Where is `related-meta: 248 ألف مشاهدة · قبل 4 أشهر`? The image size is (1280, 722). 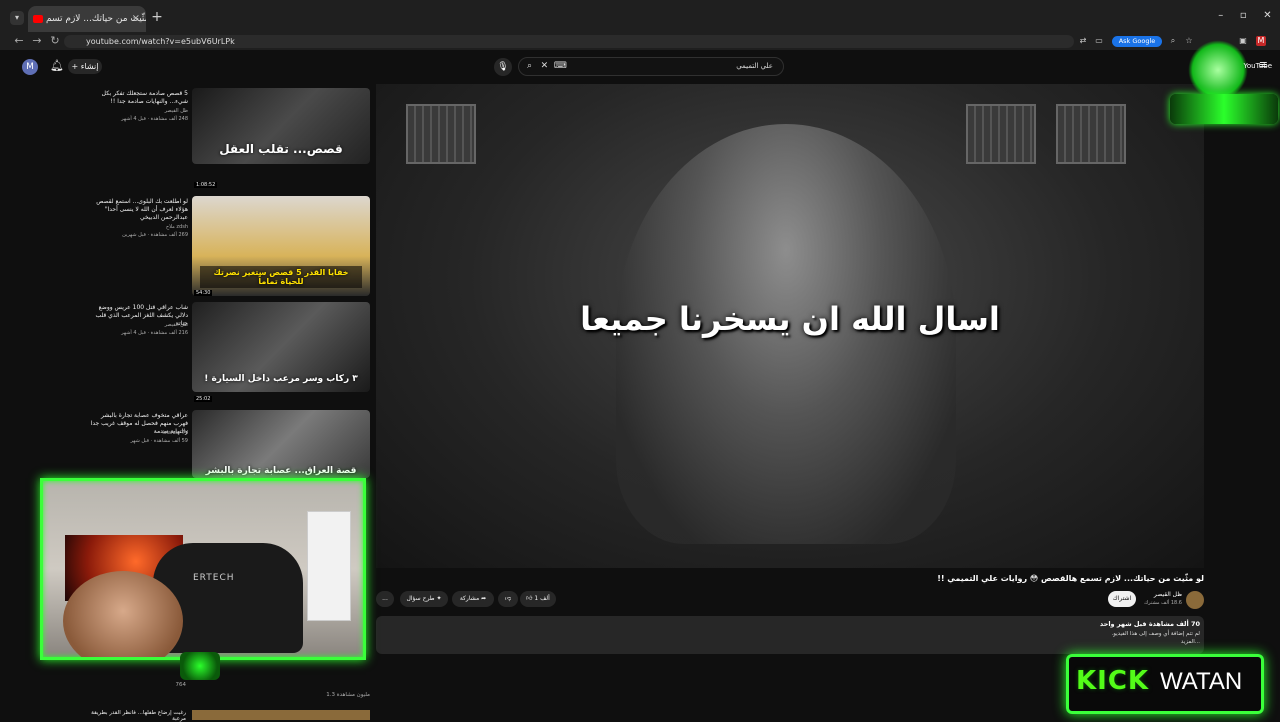 related-meta: 248 ألف مشاهدة · قبل 4 أشهر is located at coordinates (154, 119).